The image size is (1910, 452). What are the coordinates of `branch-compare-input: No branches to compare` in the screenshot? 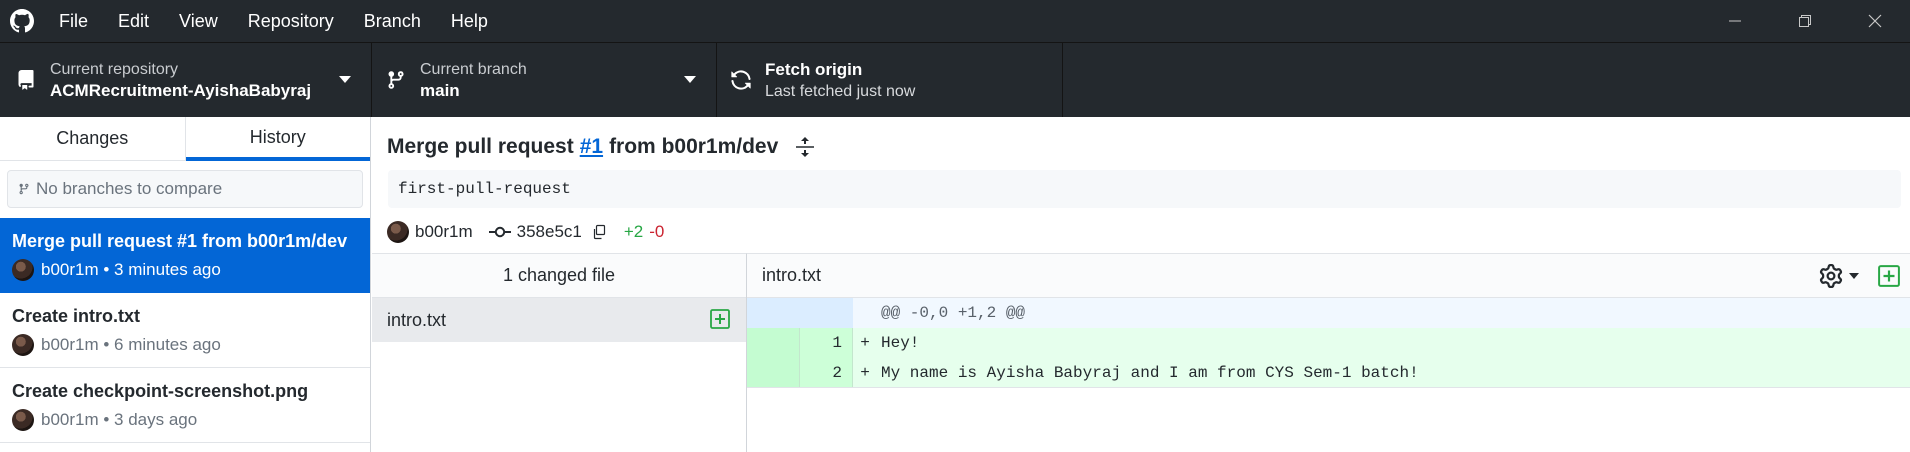 It's located at (185, 189).